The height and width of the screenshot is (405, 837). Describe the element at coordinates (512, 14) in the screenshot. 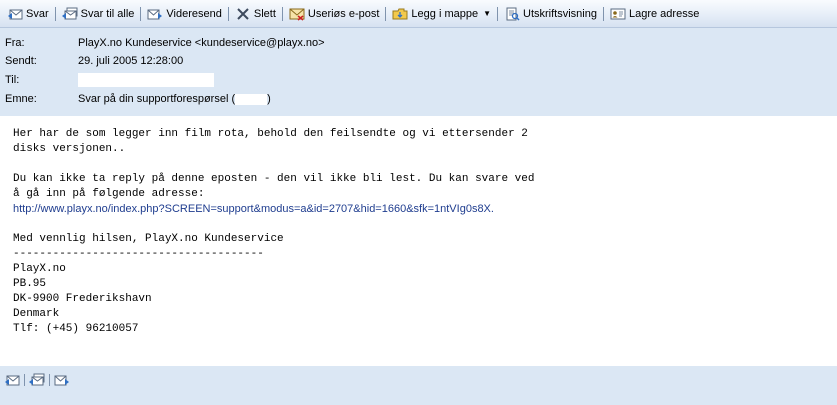

I see `print-preview-icon` at that location.